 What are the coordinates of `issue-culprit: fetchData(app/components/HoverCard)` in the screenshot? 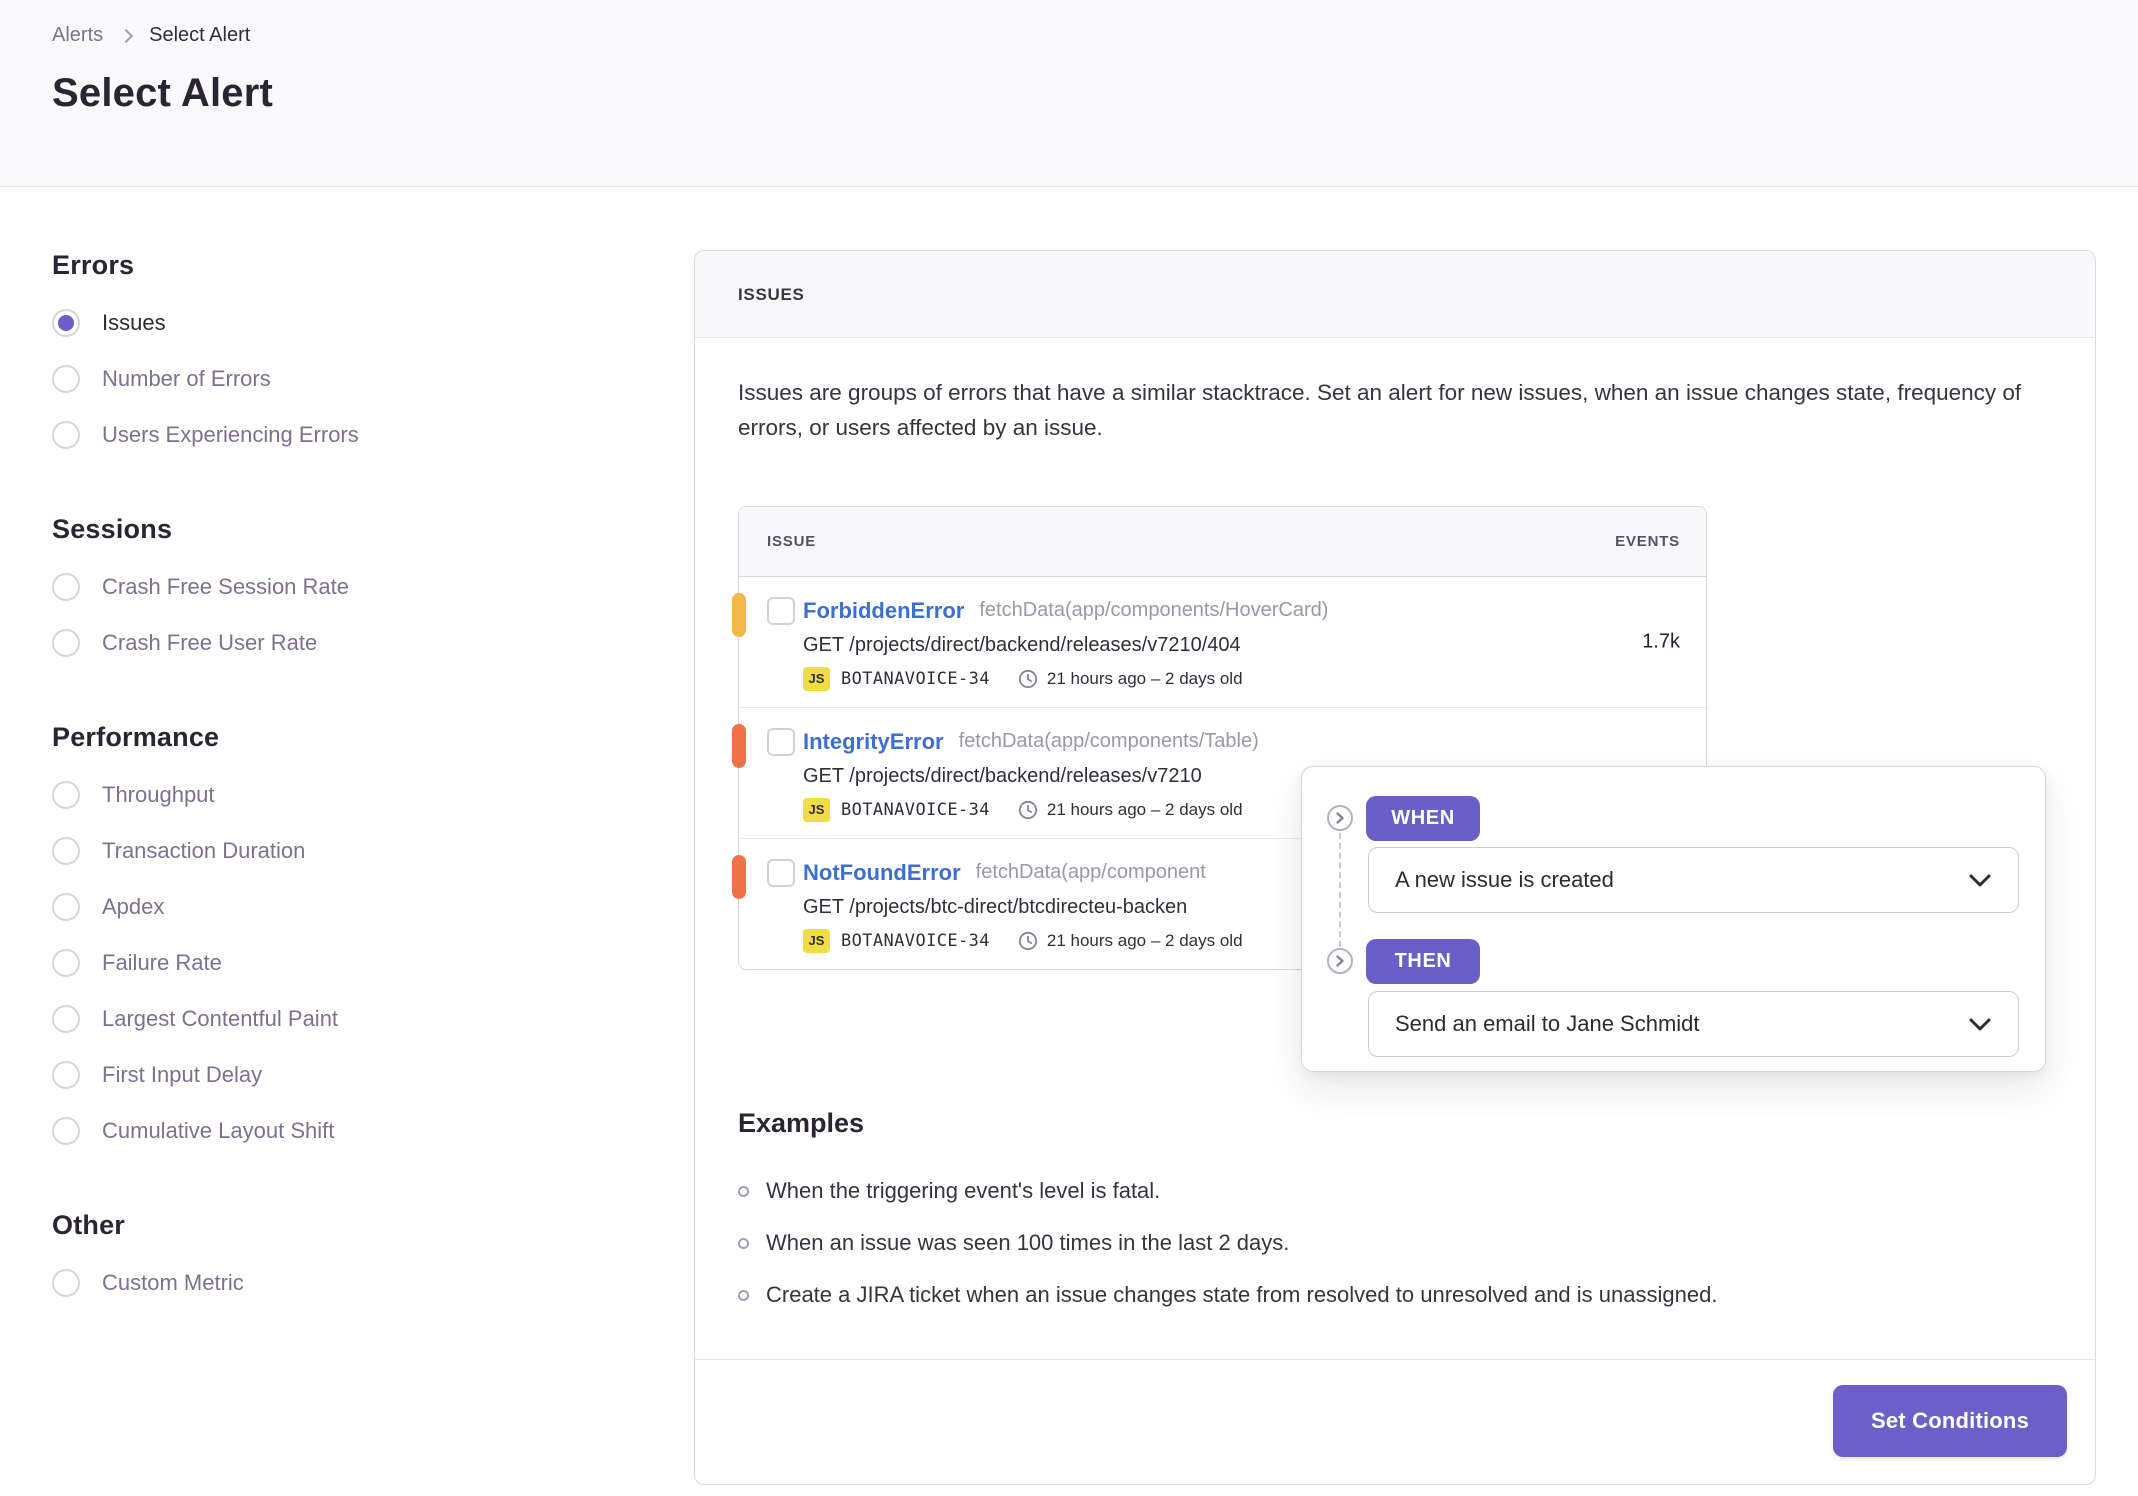 It's located at (1154, 610).